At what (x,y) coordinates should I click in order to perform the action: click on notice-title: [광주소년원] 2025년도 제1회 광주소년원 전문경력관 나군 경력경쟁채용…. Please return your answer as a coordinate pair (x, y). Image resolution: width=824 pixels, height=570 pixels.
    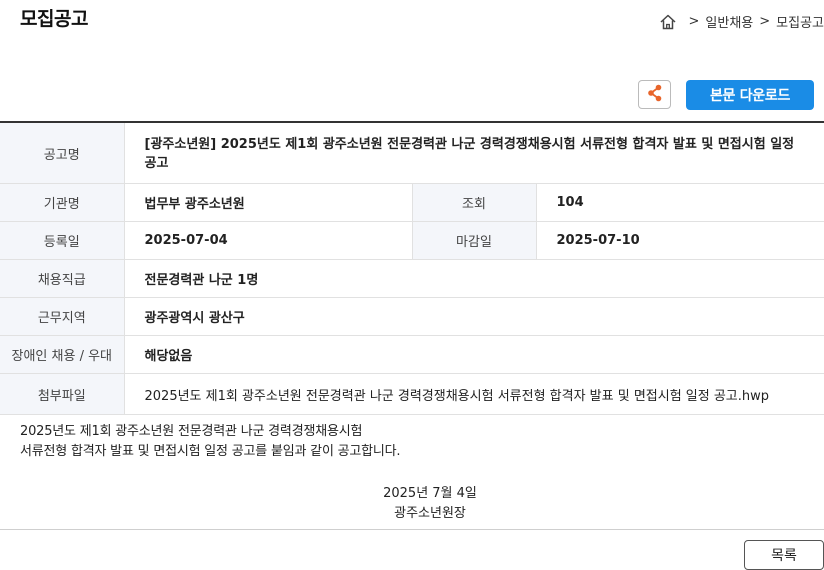
    Looking at the image, I should click on (474, 153).